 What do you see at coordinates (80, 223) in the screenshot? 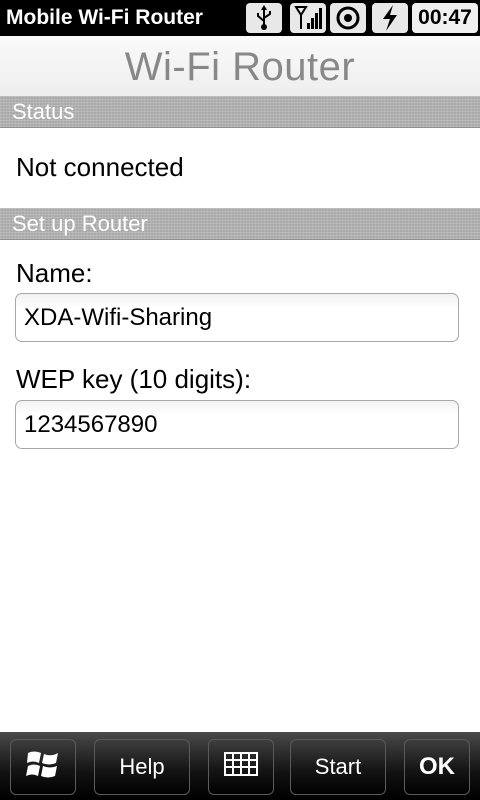
I see `setup-section-label: Set up Router` at bounding box center [80, 223].